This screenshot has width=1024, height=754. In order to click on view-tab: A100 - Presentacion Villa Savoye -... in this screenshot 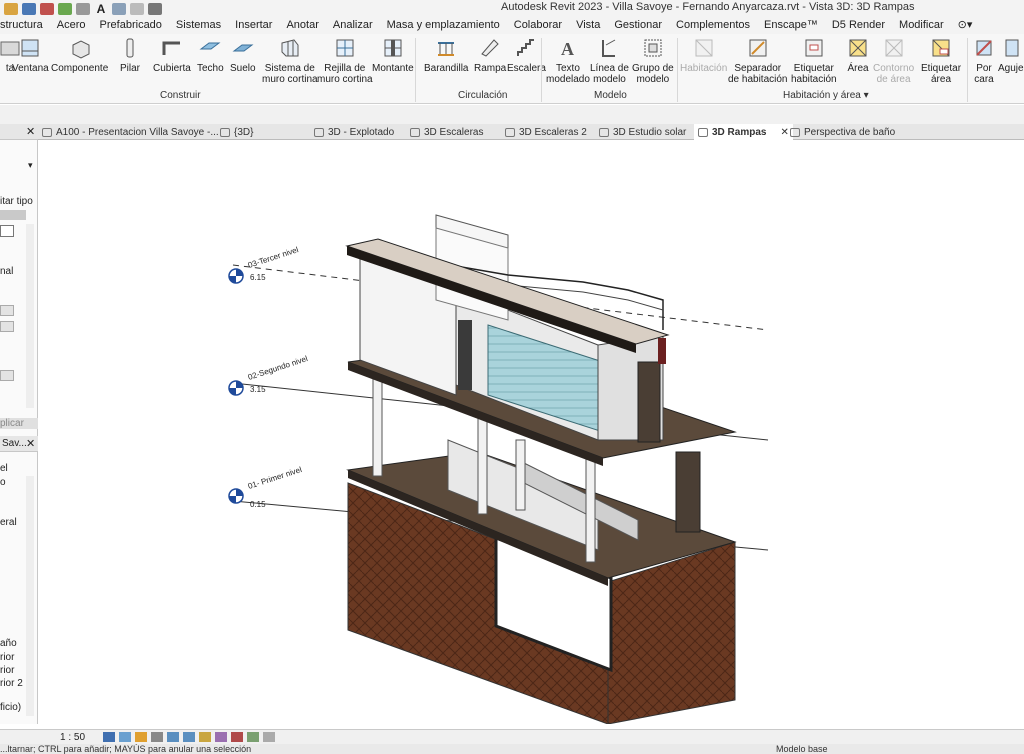, I will do `click(130, 132)`.